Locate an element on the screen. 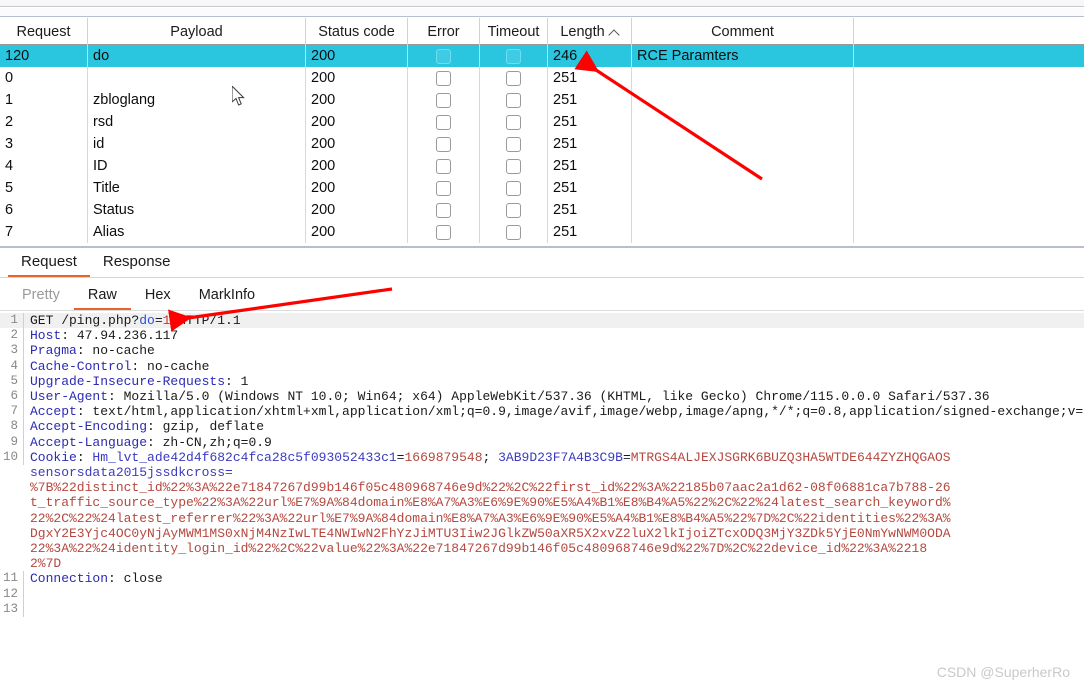 The width and height of the screenshot is (1084, 688). tab-response: Response is located at coordinates (137, 264).